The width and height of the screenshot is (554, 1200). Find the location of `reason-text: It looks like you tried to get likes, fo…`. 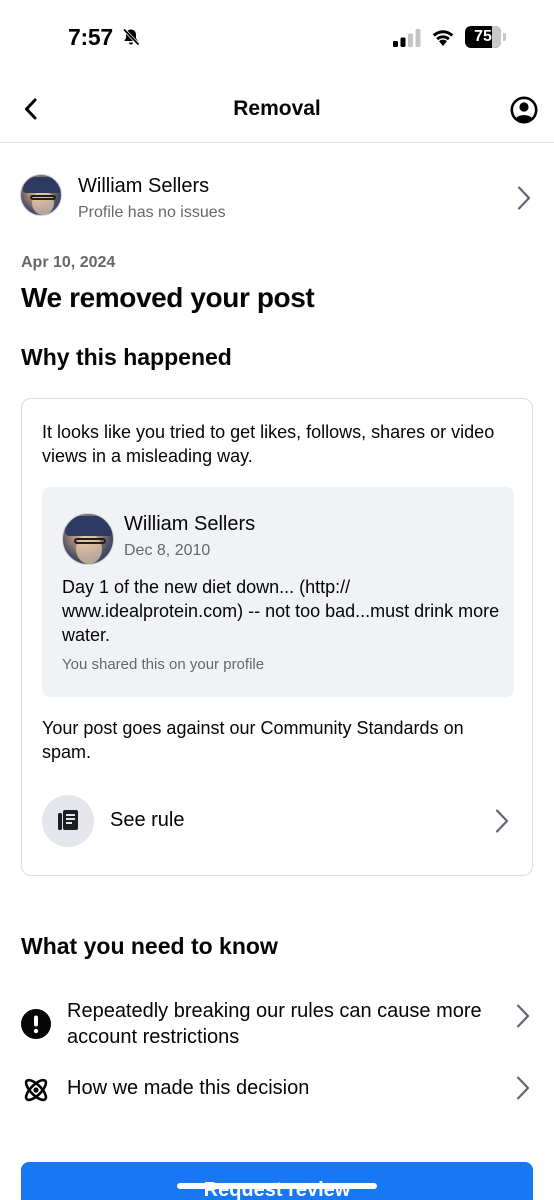

reason-text: It looks like you tried to get likes, fo… is located at coordinates (268, 444).